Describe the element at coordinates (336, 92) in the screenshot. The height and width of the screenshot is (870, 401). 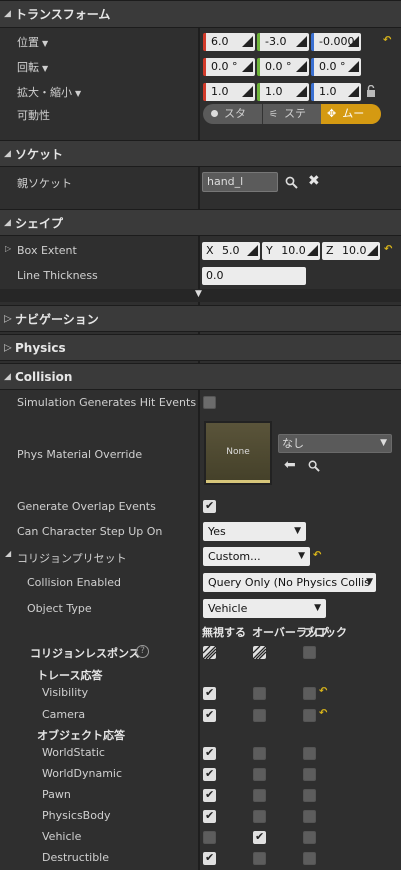
I see `scale-z-field: 1.0` at that location.